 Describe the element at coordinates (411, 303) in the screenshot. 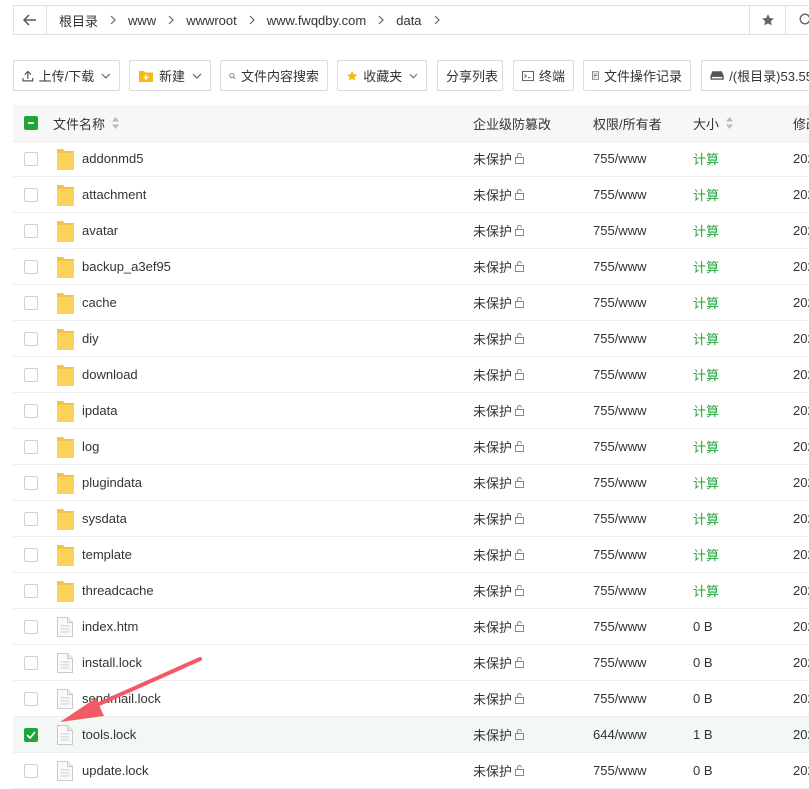

I see `table-row: cache 未保护 755/www 计算 202` at that location.